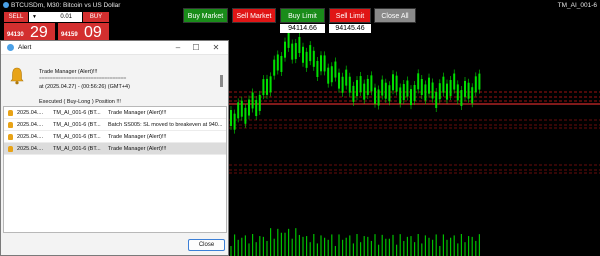 The height and width of the screenshot is (256, 600). I want to click on buy-limit-price-input: 94114.66, so click(302, 28).